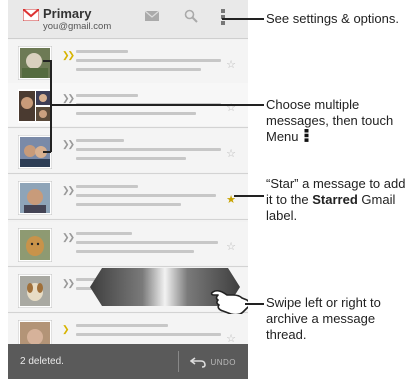 The width and height of the screenshot is (409, 379). I want to click on undo-icon, so click(198, 362).